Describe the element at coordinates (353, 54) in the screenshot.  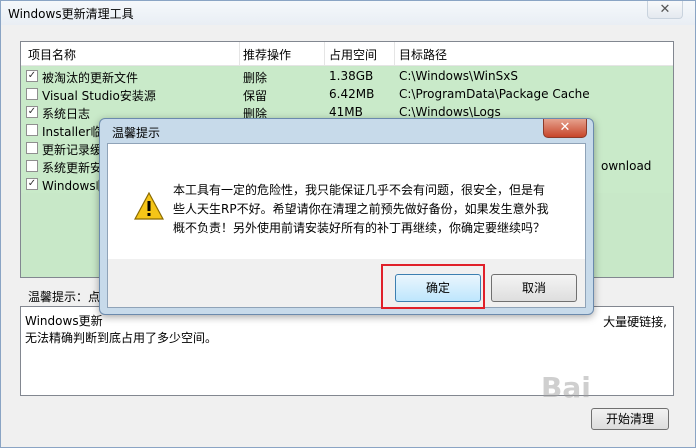
I see `column-header-size: 占用空间` at that location.